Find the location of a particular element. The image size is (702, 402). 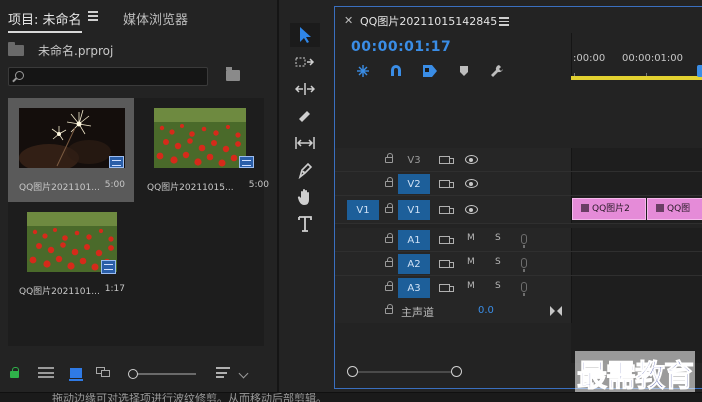

hand-icon is located at coordinates (303, 197).